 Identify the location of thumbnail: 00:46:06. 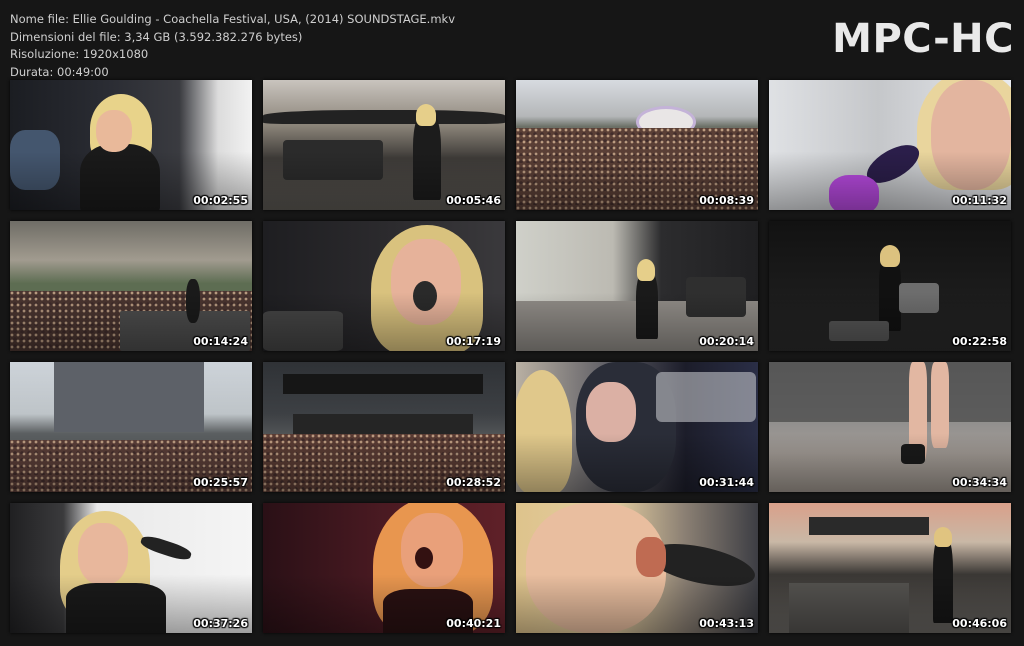
(890, 568).